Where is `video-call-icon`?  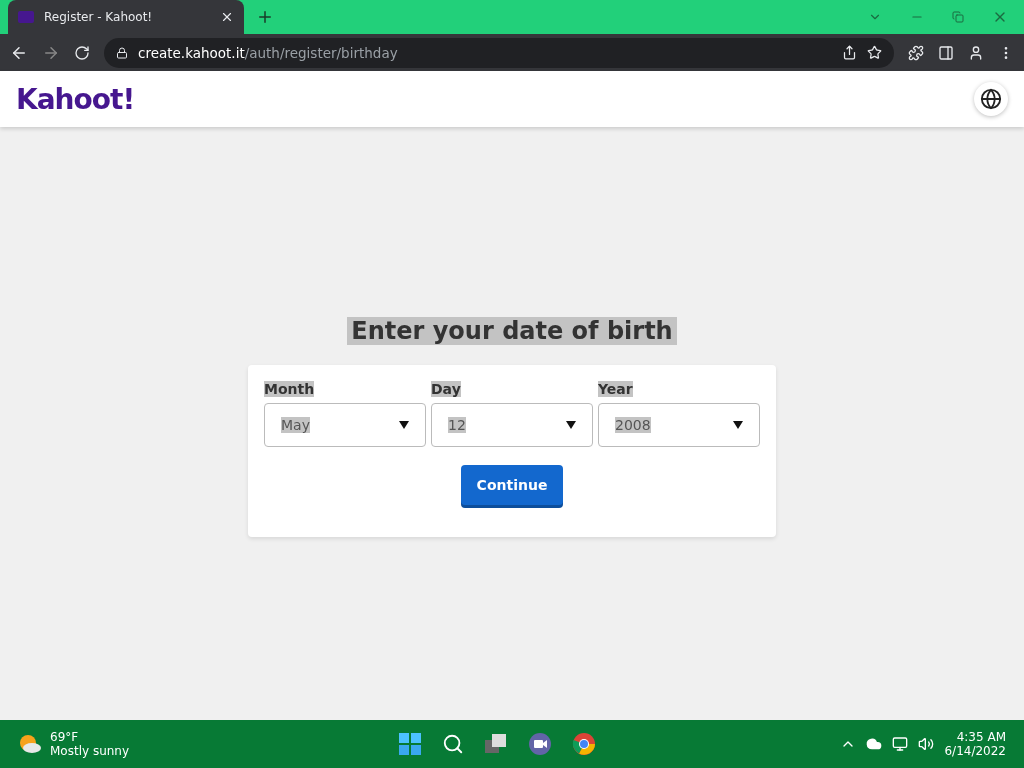 video-call-icon is located at coordinates (540, 744).